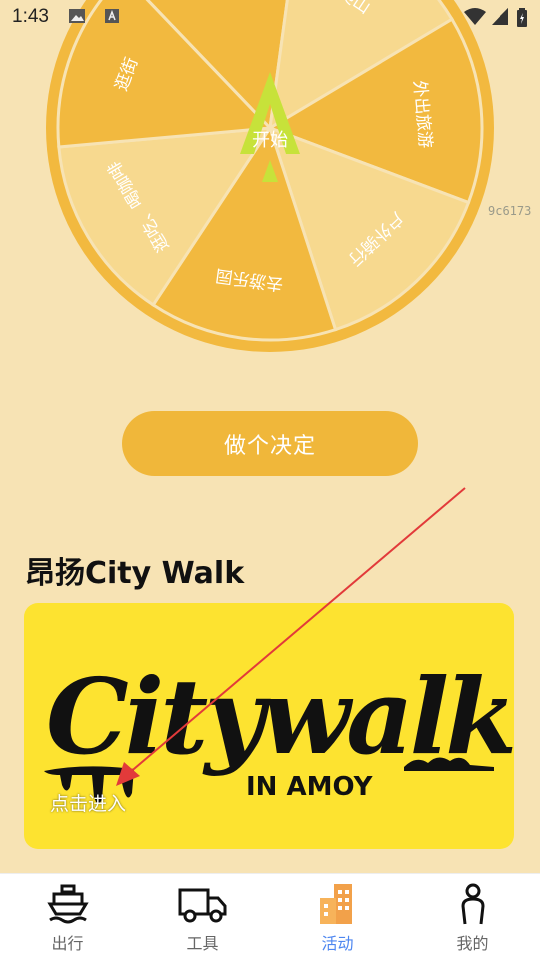  What do you see at coordinates (67, 904) in the screenshot?
I see `ship-icon` at bounding box center [67, 904].